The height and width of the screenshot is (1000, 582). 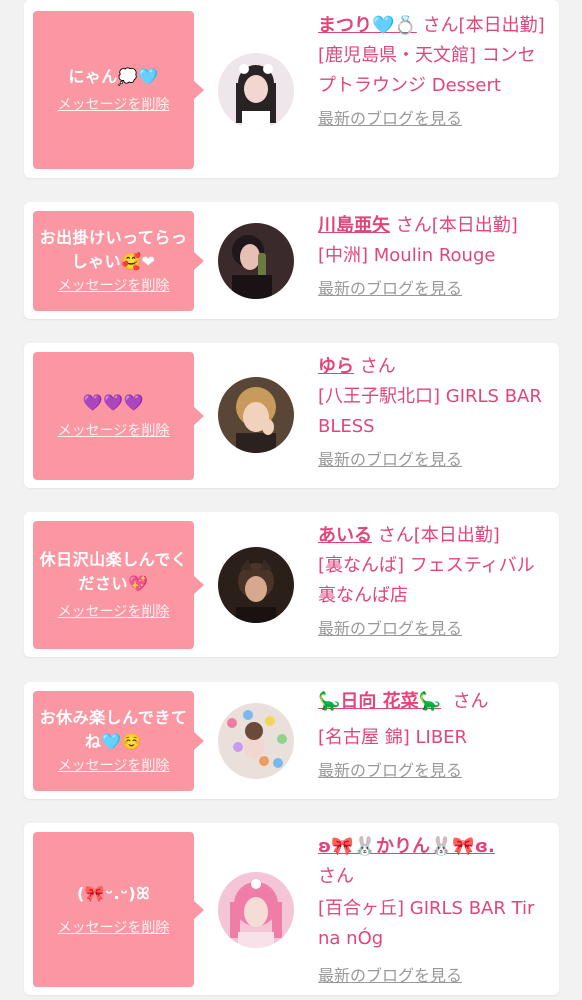 I want to click on girl-name-link: 川島亜矢, so click(x=354, y=225).